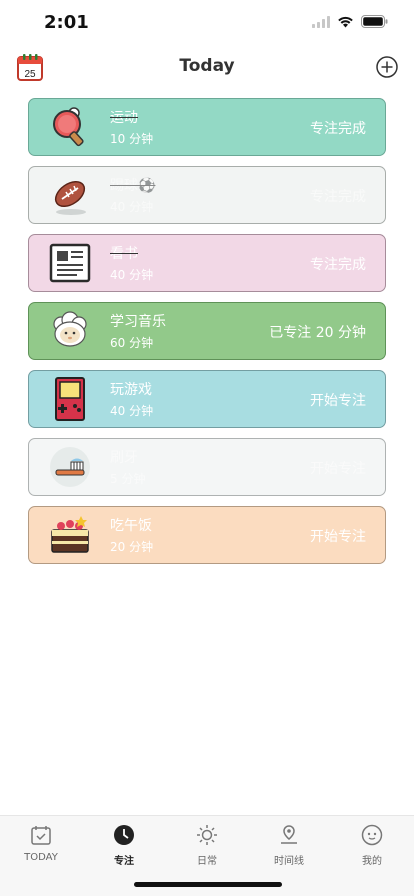  What do you see at coordinates (207, 263) in the screenshot?
I see `task-card-reading: 看书 40 分钟 专注完成` at bounding box center [207, 263].